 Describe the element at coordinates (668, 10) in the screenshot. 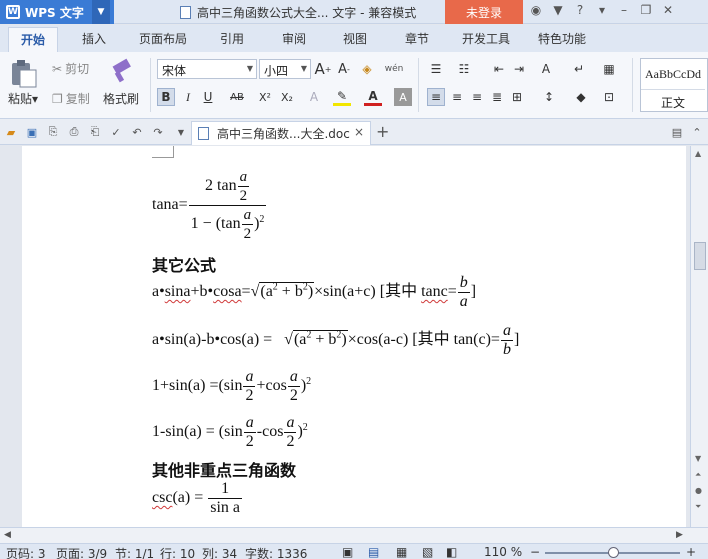

I see `close-icon: ✕` at that location.